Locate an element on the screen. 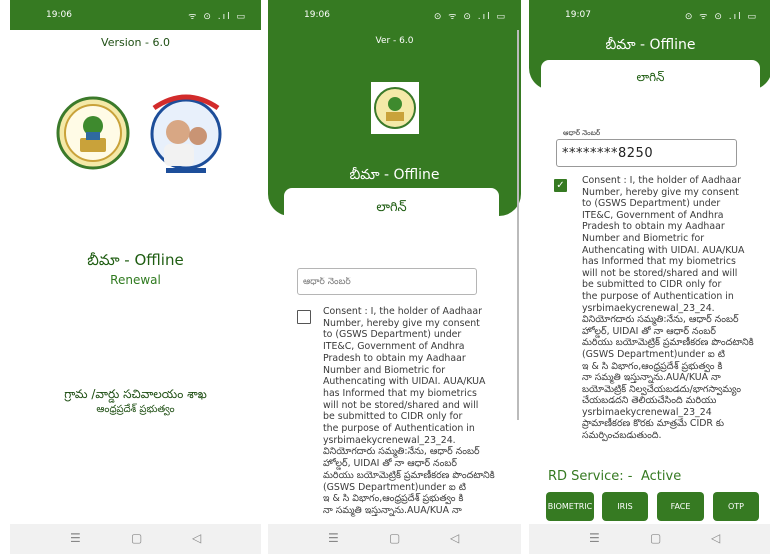  rd-service-label: RD Service: - is located at coordinates (590, 476).